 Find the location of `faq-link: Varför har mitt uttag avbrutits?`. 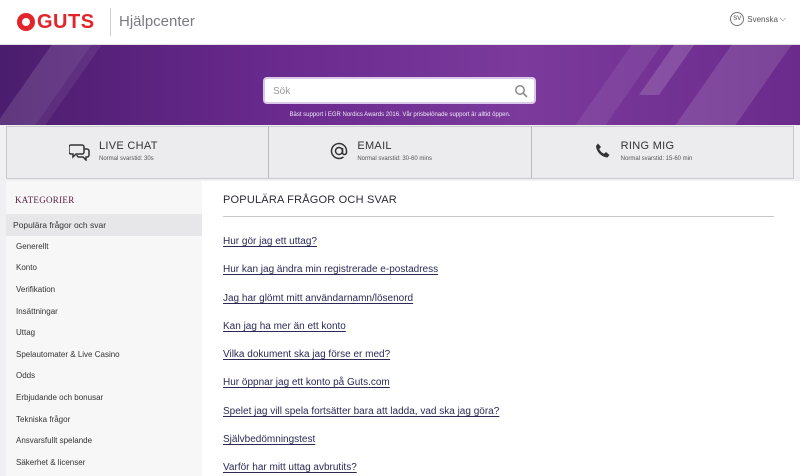

faq-link: Varför har mitt uttag avbrutits? is located at coordinates (290, 467).